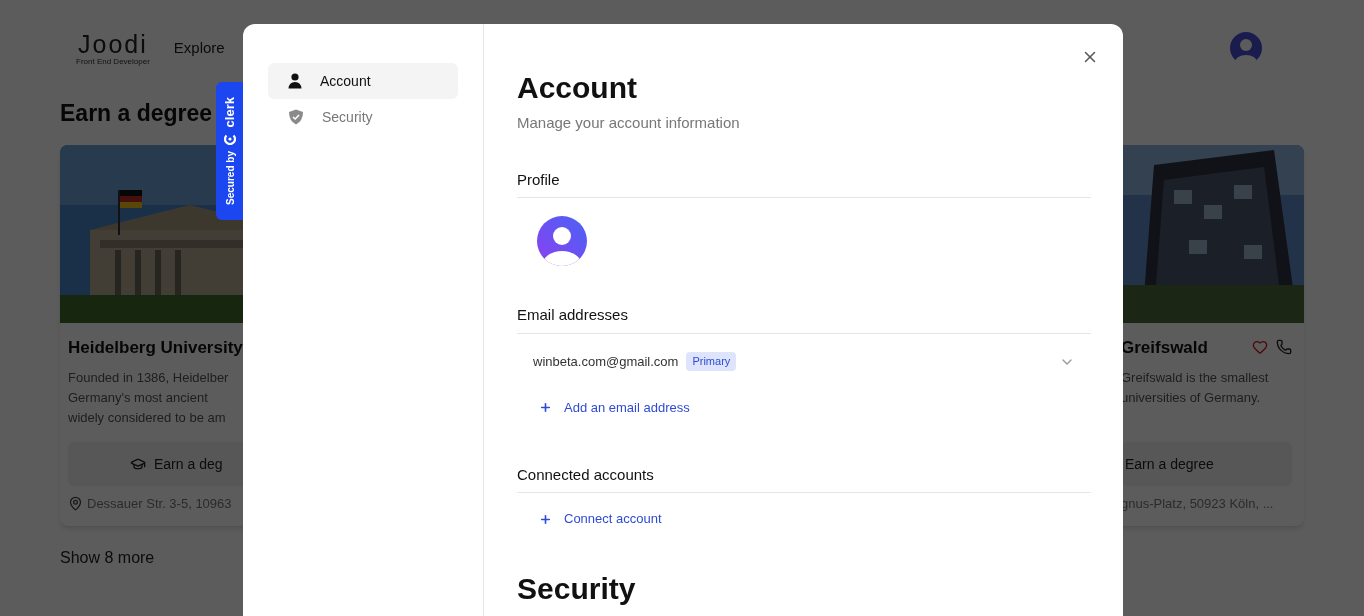 The image size is (1364, 616). I want to click on dialog-subtitle: Manage your account information, so click(629, 123).